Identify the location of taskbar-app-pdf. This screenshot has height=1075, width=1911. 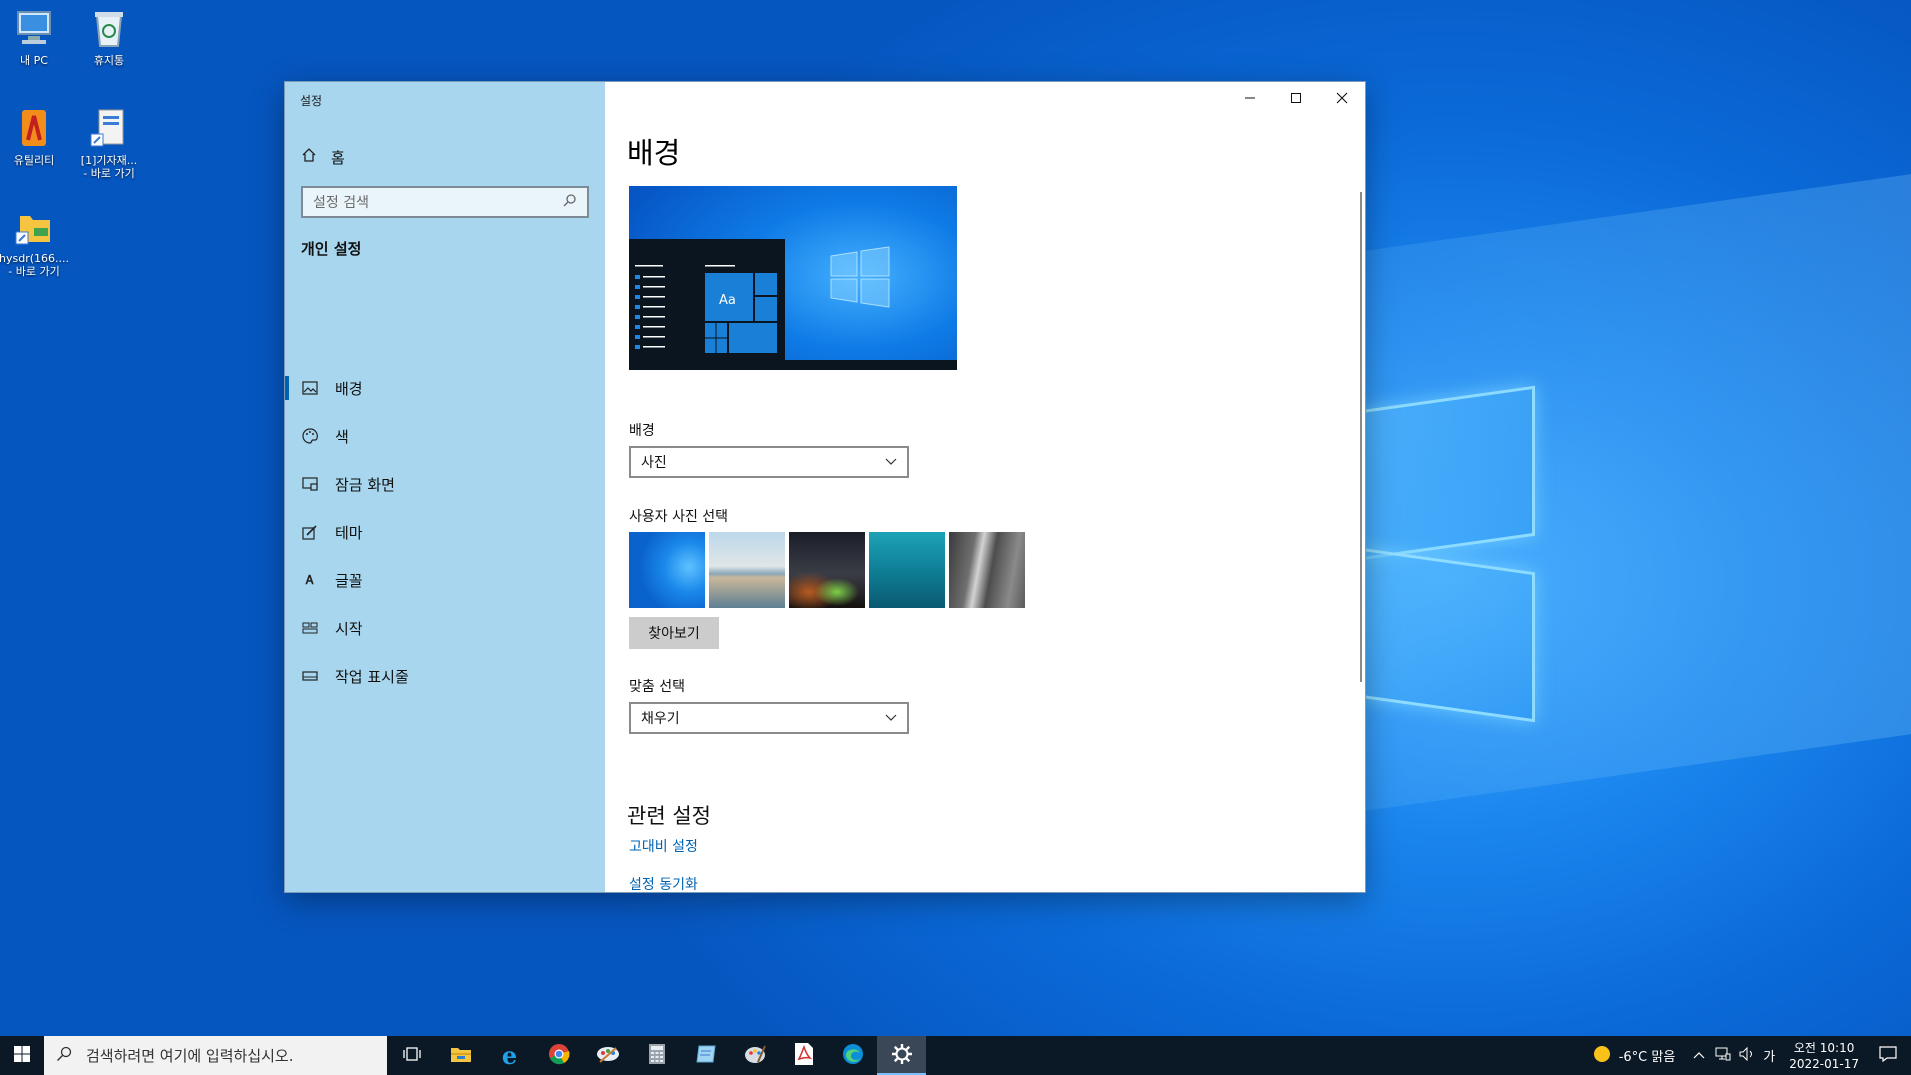
(803, 1055).